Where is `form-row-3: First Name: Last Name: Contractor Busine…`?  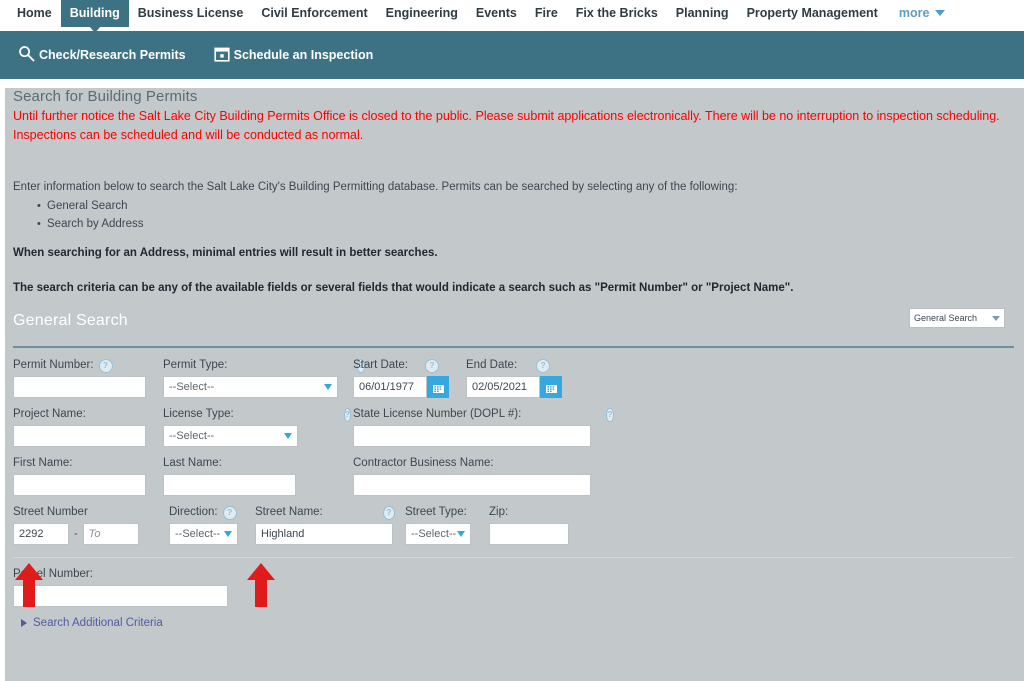 form-row-3: First Name: Last Name: Contractor Busine… is located at coordinates (515, 476).